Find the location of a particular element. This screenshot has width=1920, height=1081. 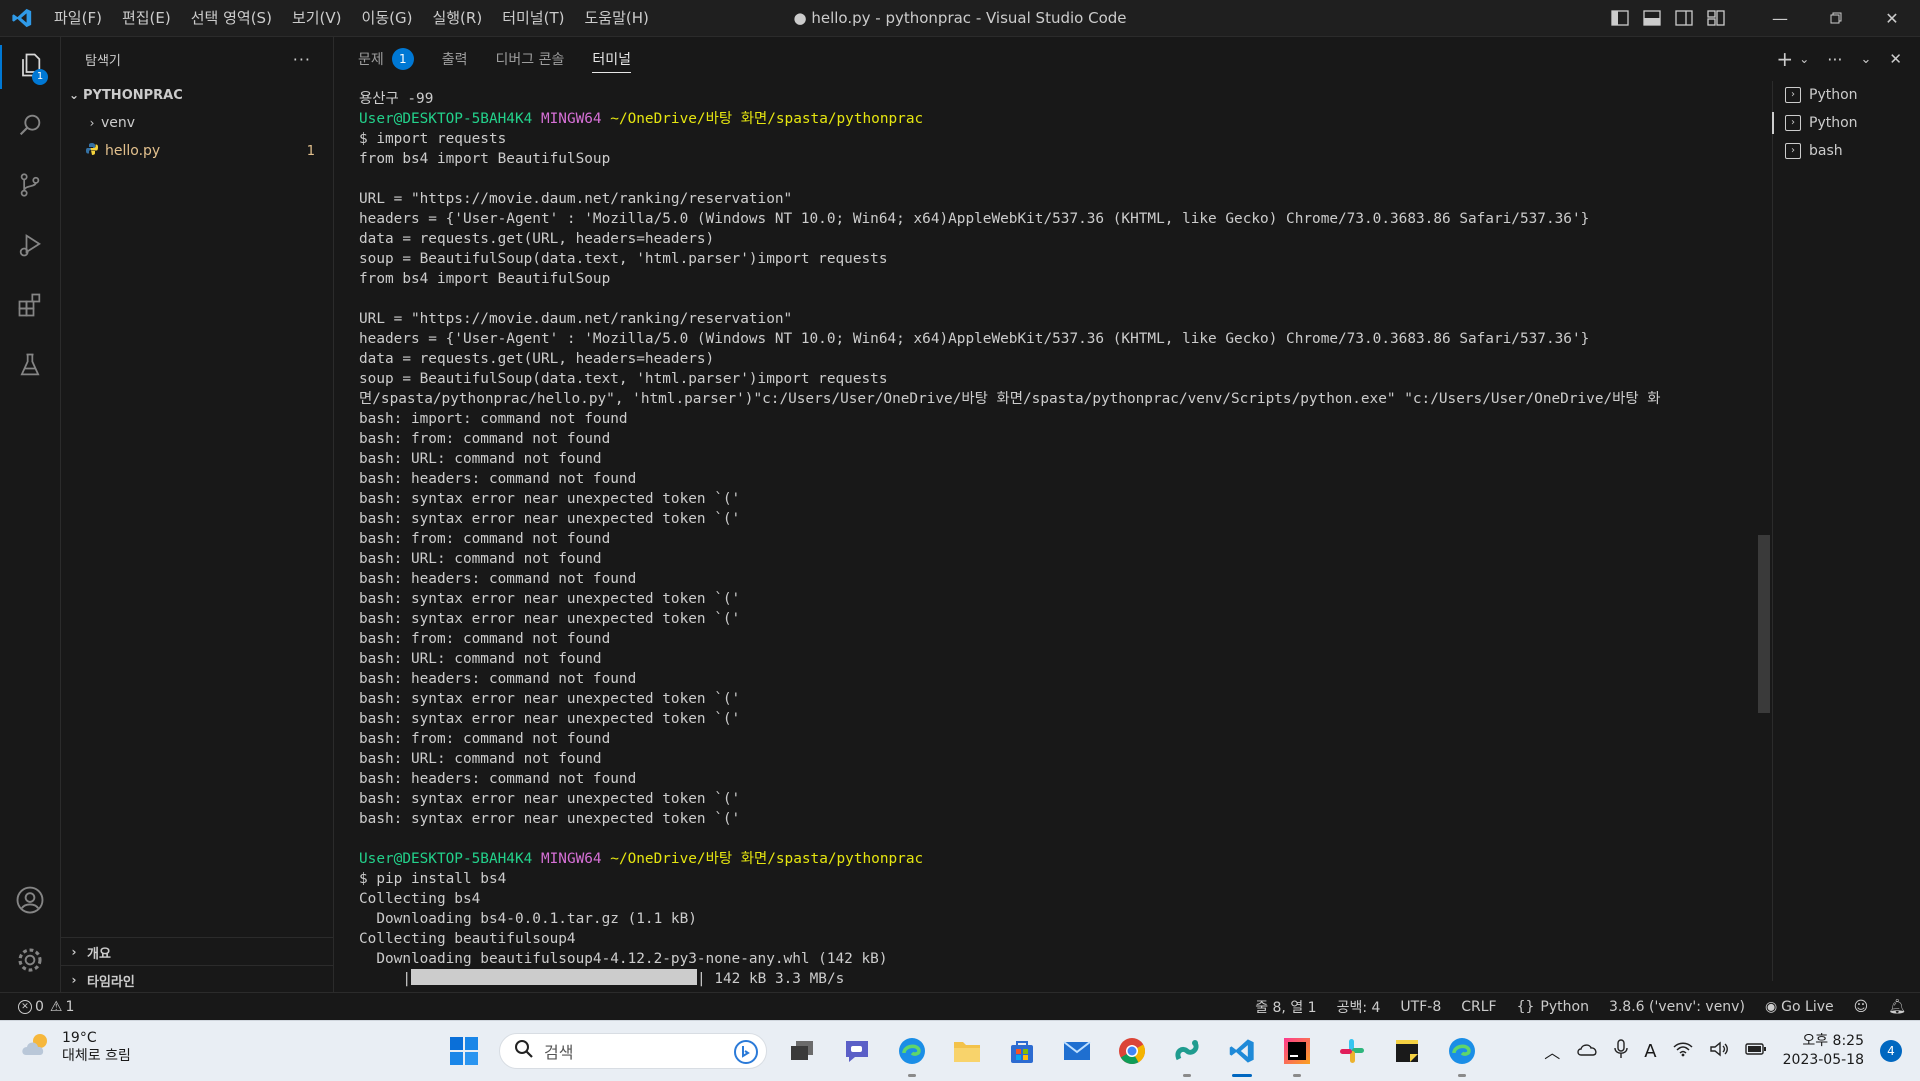

tab-label: 터미널 is located at coordinates (612, 60).